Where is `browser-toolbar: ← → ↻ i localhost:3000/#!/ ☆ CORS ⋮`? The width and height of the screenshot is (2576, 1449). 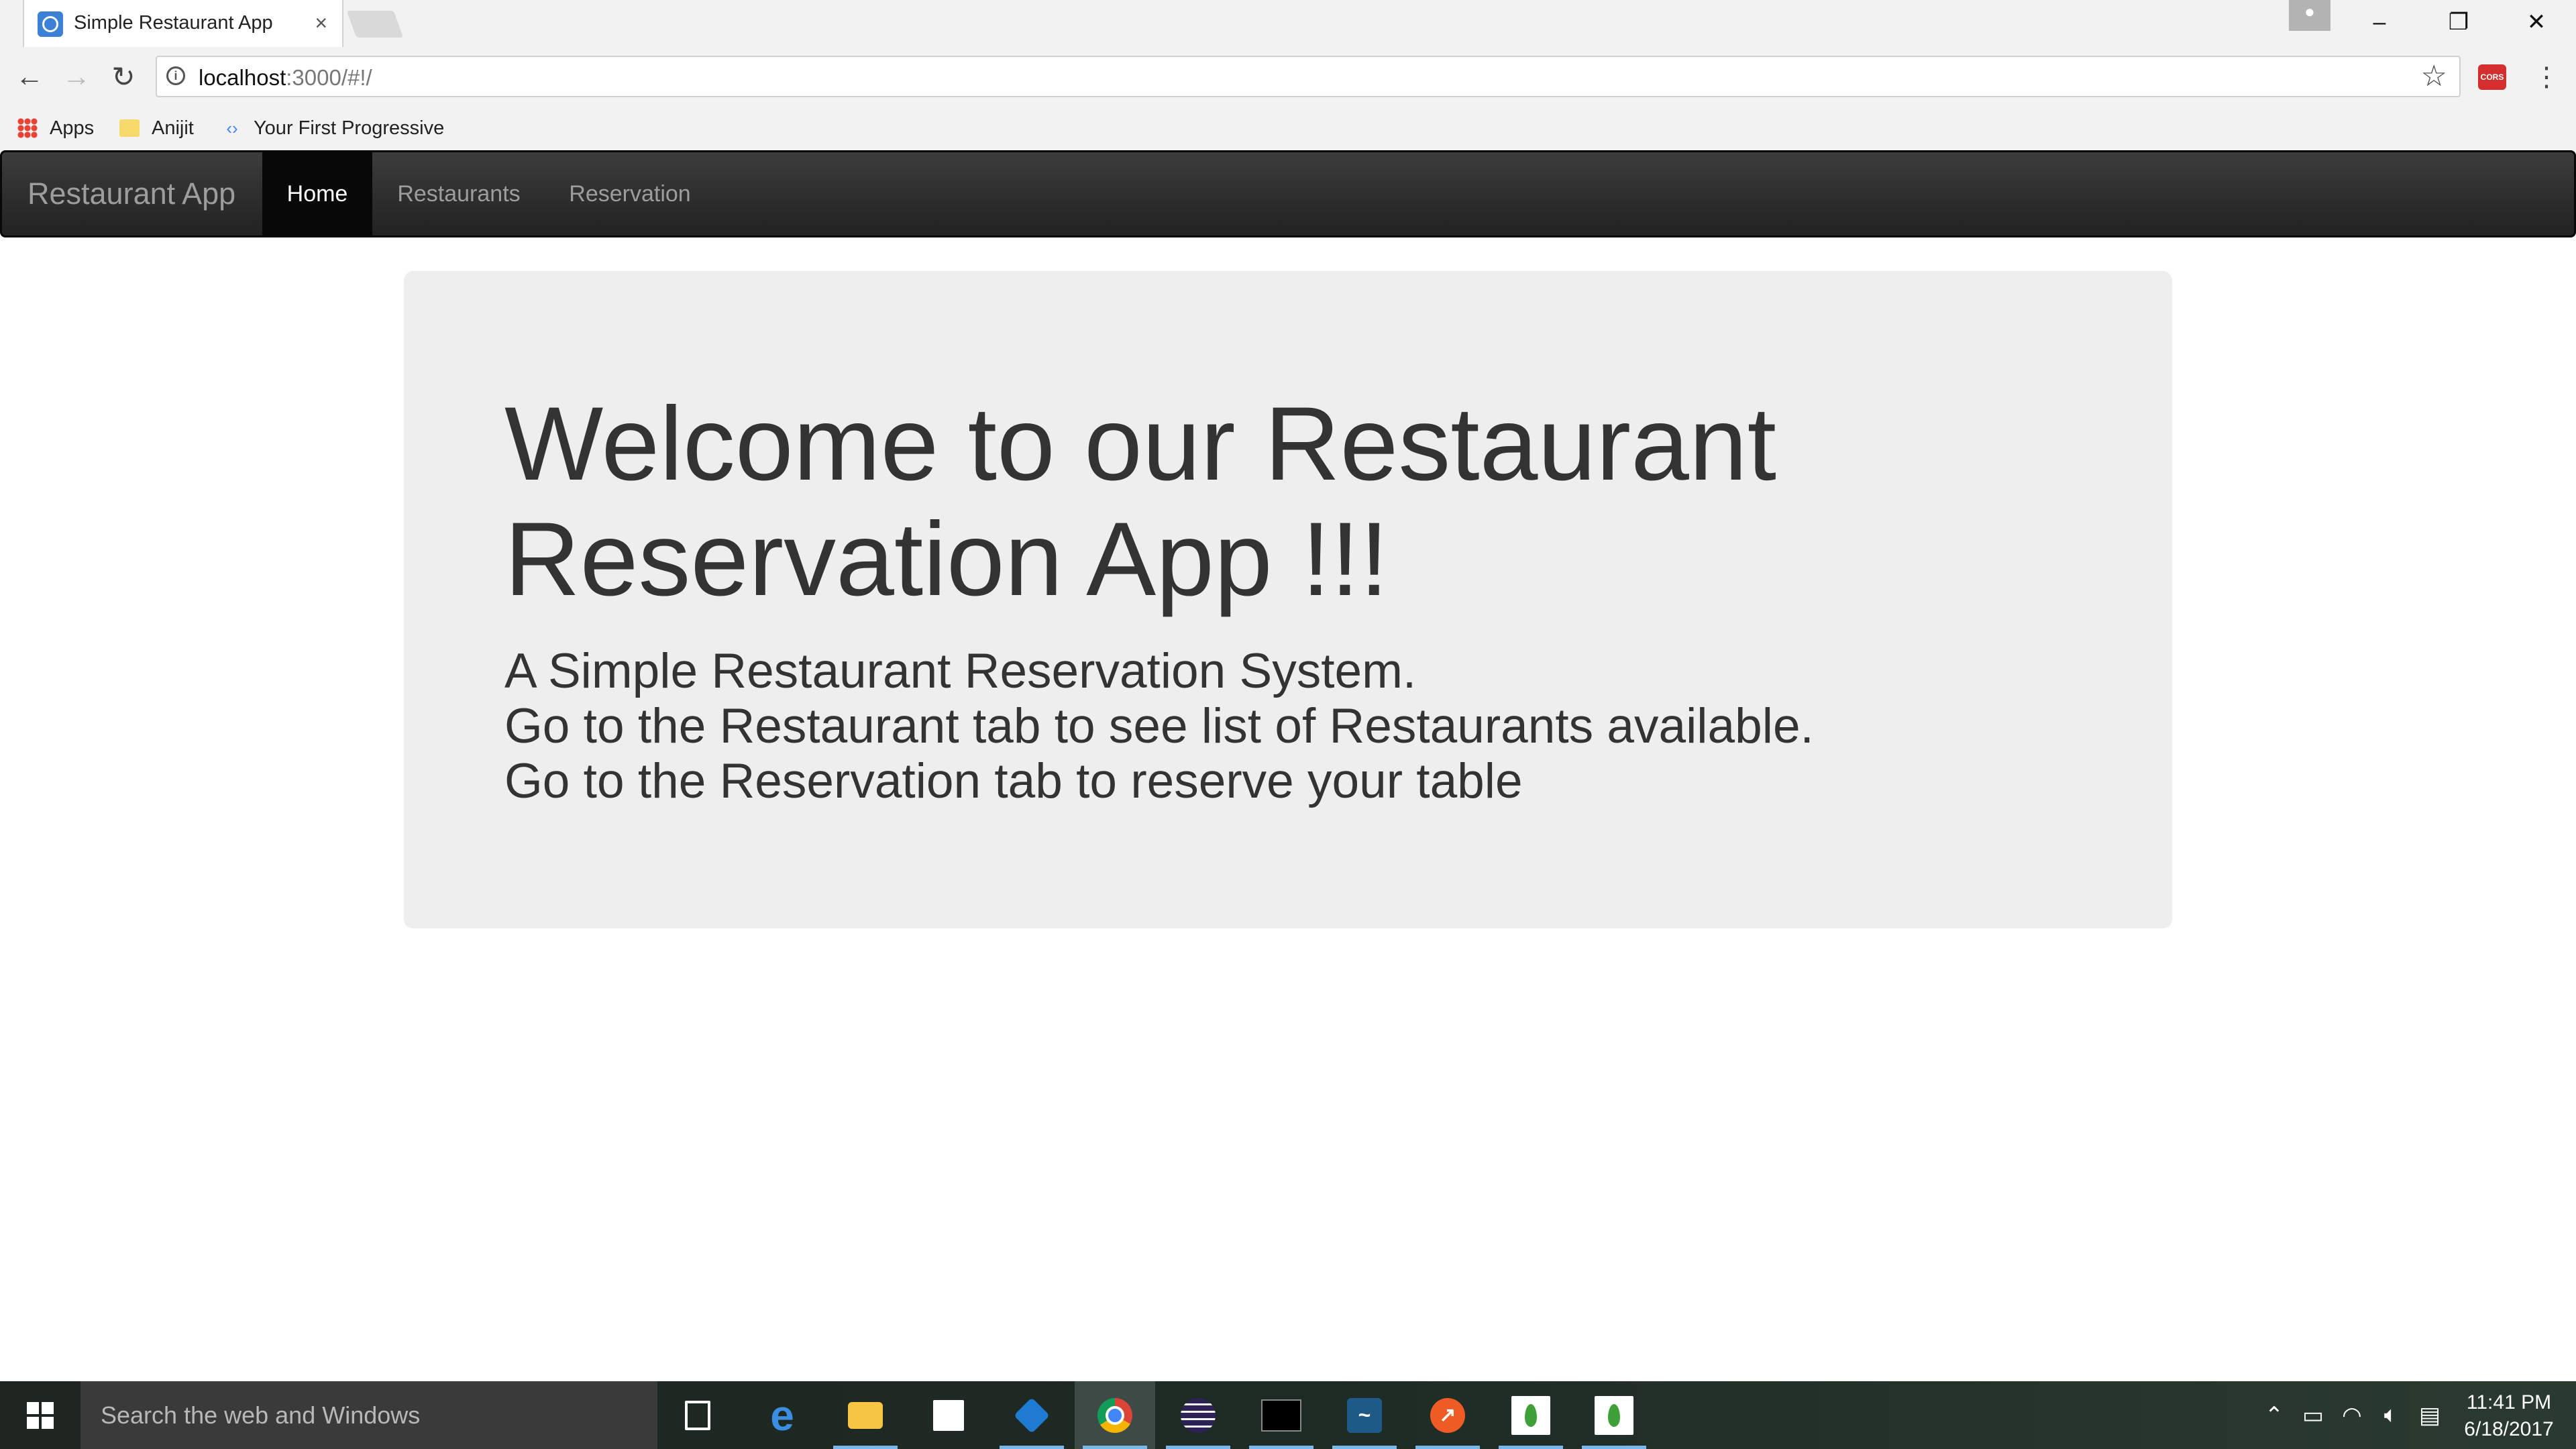 browser-toolbar: ← → ↻ i localhost:3000/#!/ ☆ CORS ⋮ is located at coordinates (1288, 76).